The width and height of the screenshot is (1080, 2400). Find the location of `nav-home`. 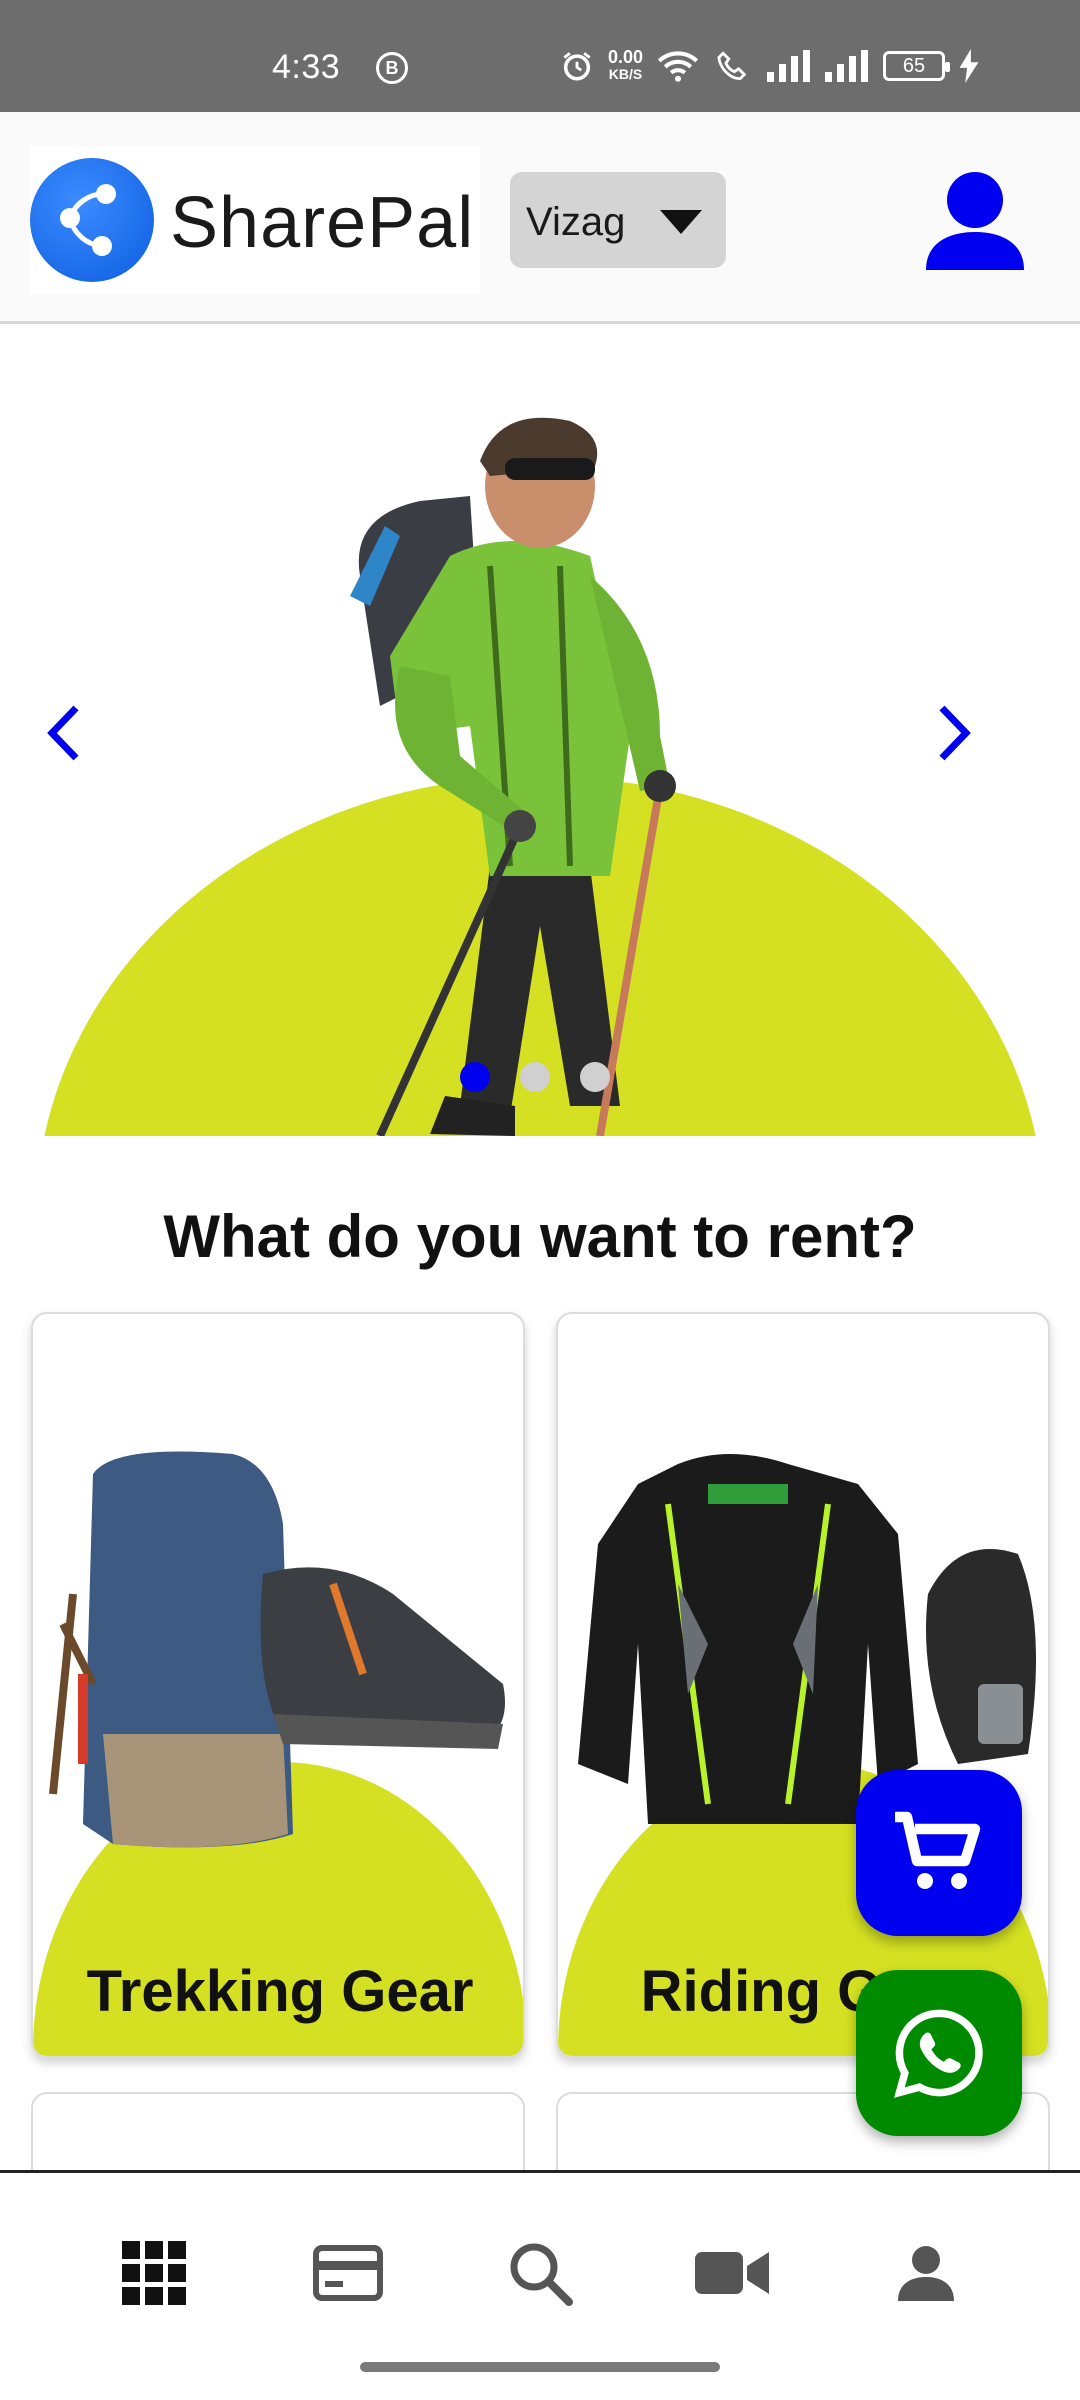

nav-home is located at coordinates (154, 2273).